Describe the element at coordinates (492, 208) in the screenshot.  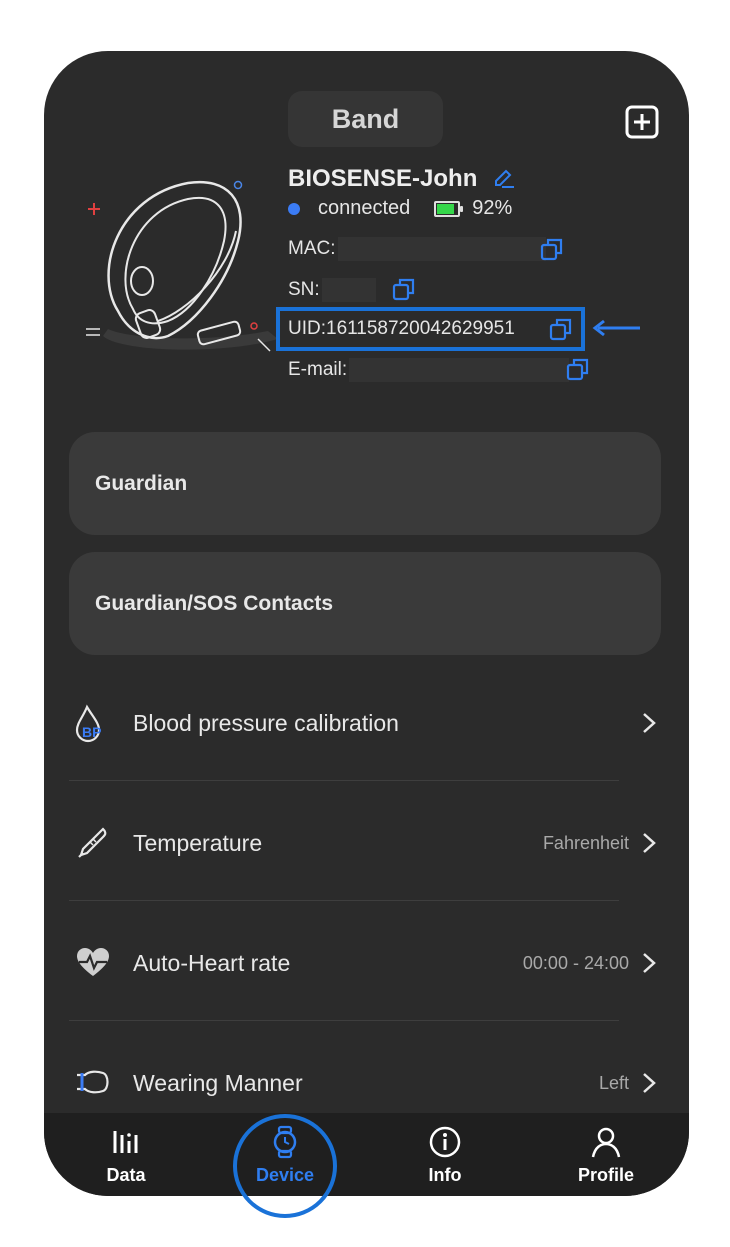
I see `battery-percent: 92%` at that location.